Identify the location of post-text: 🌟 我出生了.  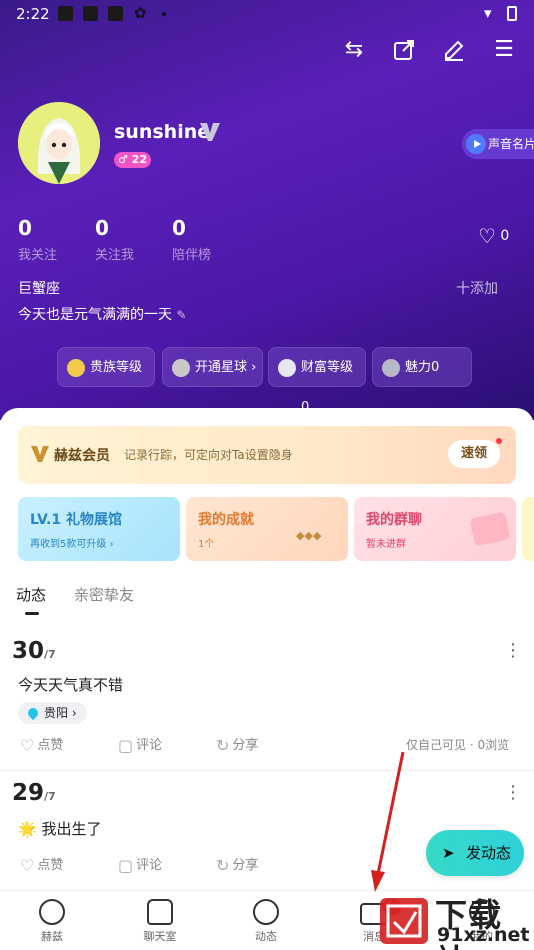
(60, 829).